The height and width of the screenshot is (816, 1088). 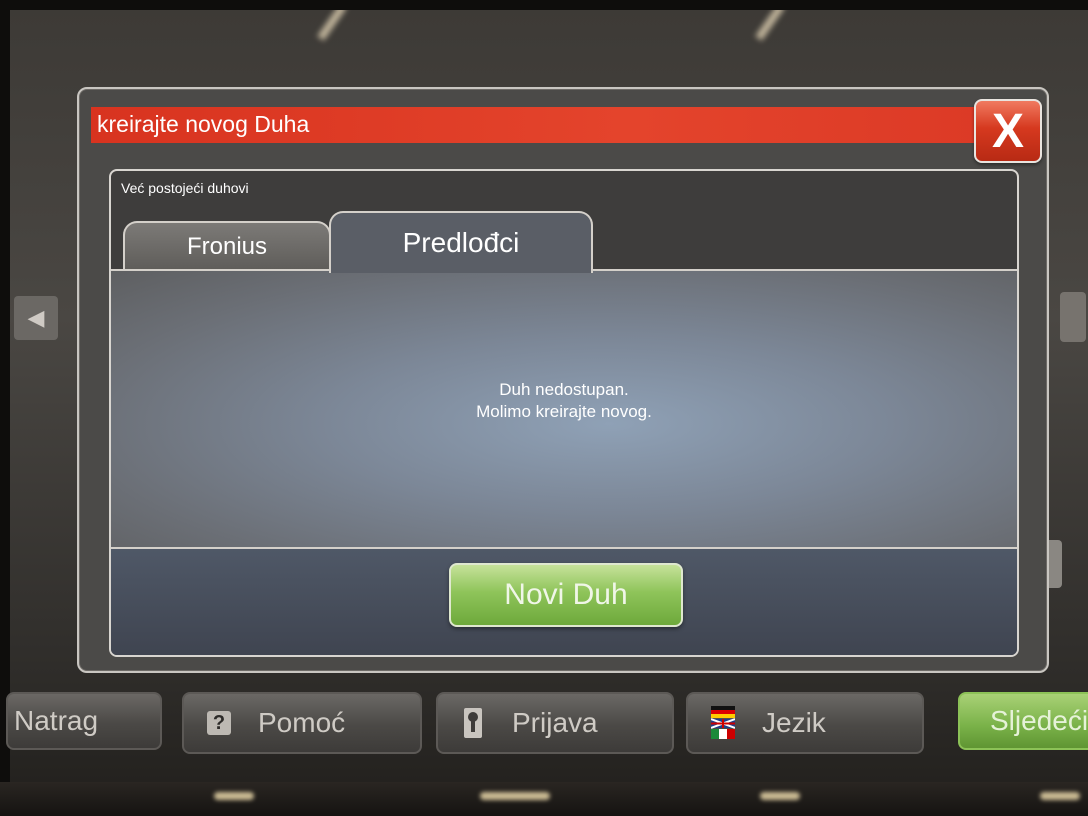 I want to click on back-label: Natrag, so click(x=56, y=720).